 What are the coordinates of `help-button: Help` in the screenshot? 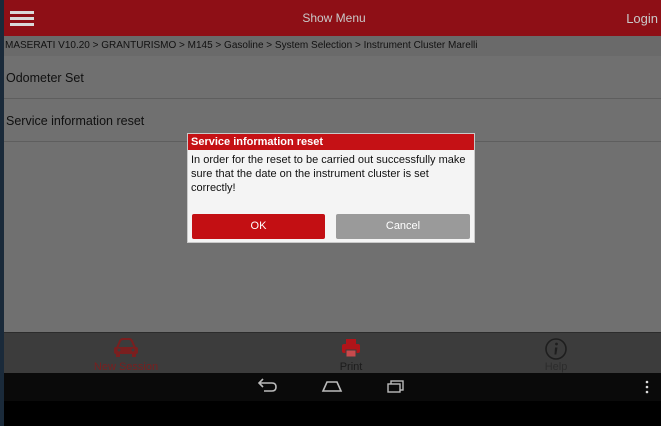 It's located at (556, 353).